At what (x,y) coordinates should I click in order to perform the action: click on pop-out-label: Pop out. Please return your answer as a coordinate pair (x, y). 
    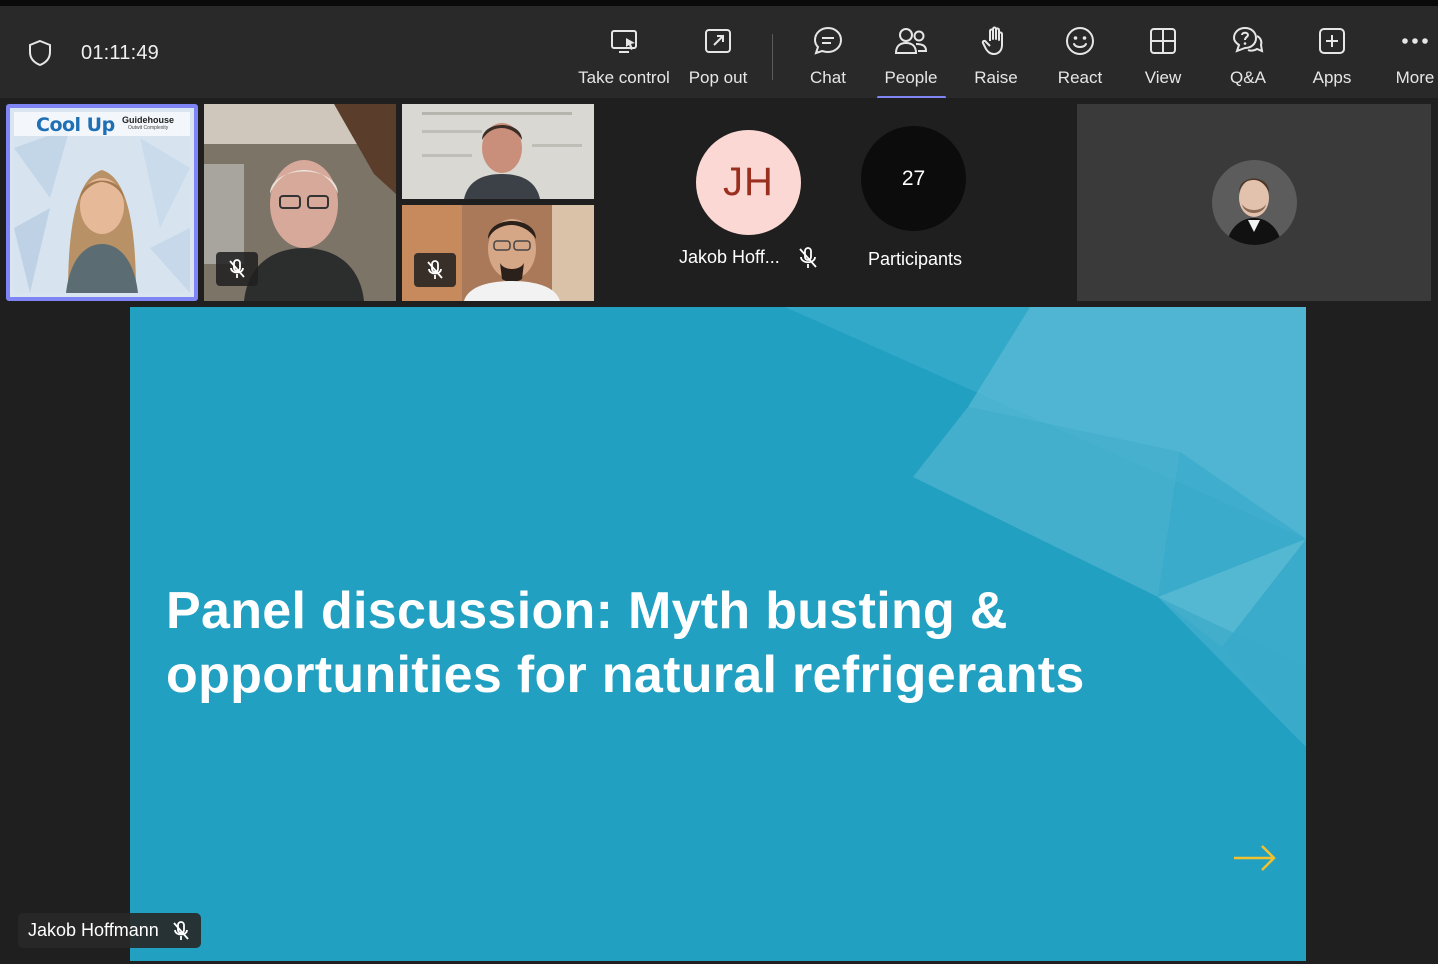
    Looking at the image, I should click on (718, 77).